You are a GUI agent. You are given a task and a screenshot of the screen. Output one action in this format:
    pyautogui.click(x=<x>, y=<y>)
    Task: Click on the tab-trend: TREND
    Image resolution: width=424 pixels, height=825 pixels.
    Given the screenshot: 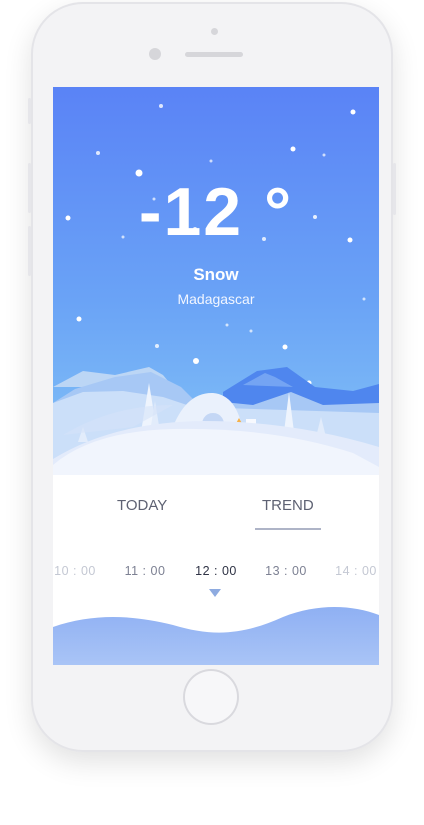 What is the action you would take?
    pyautogui.click(x=288, y=505)
    